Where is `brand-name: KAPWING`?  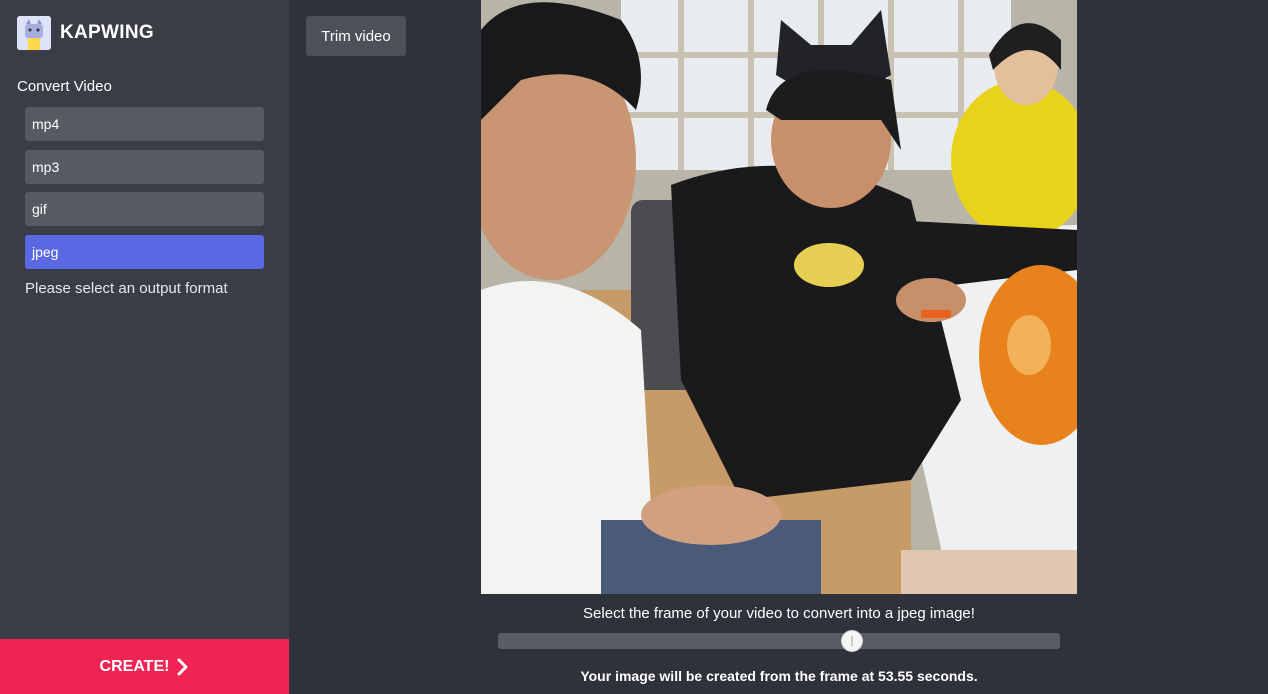
brand-name: KAPWING is located at coordinates (107, 32).